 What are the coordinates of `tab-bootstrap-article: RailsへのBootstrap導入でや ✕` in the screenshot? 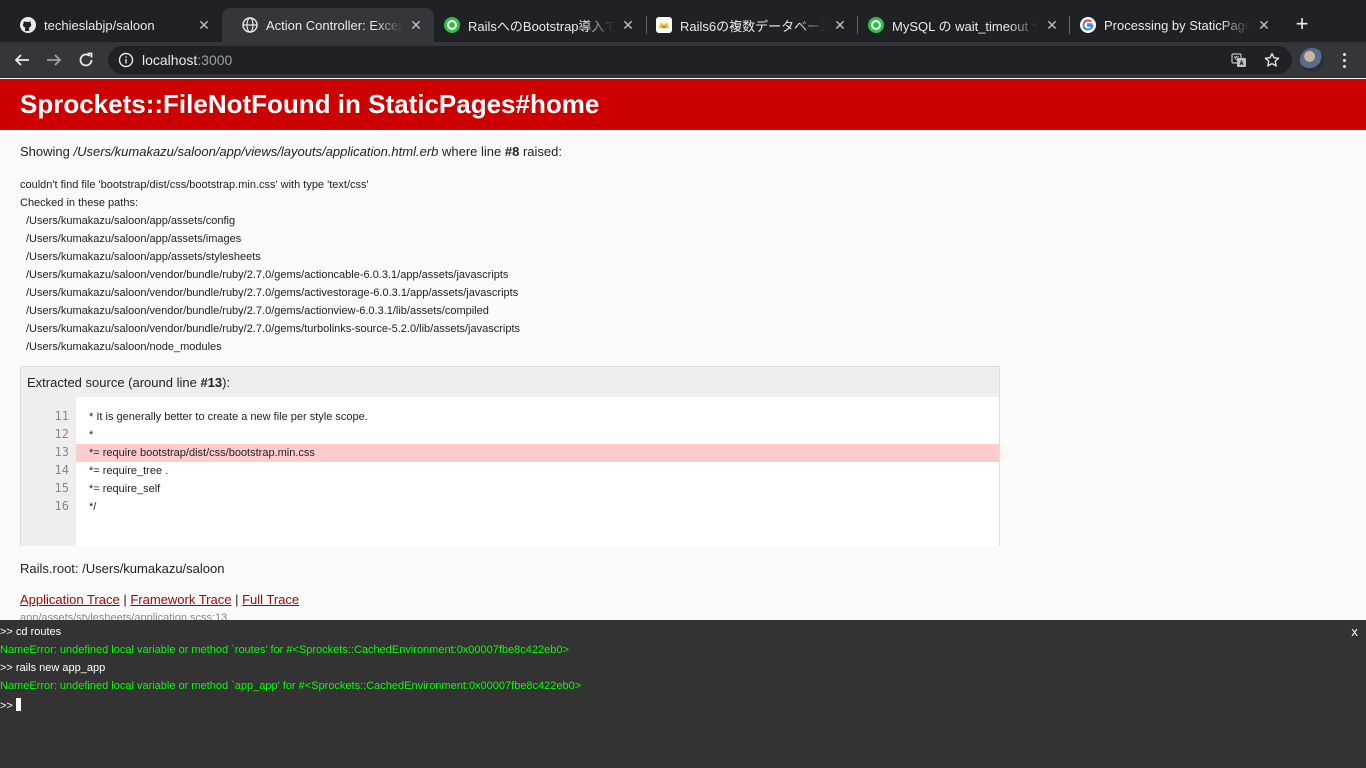 It's located at (535, 25).